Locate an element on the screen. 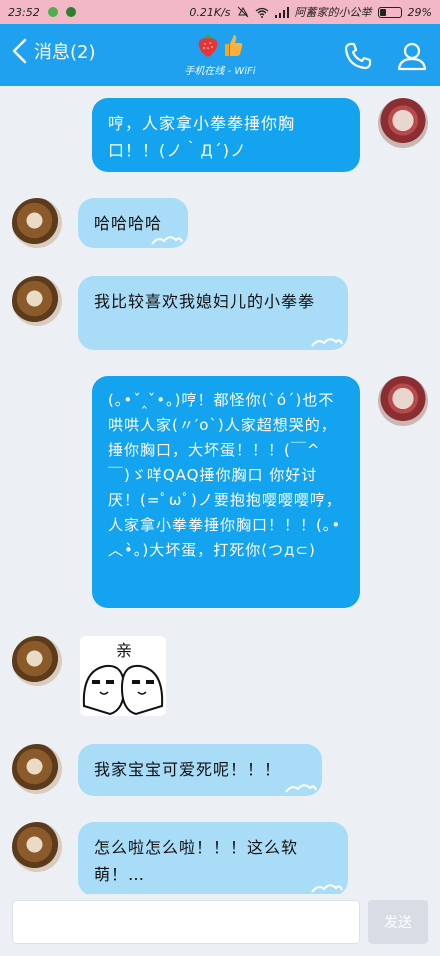  profile-icon is located at coordinates (412, 56).